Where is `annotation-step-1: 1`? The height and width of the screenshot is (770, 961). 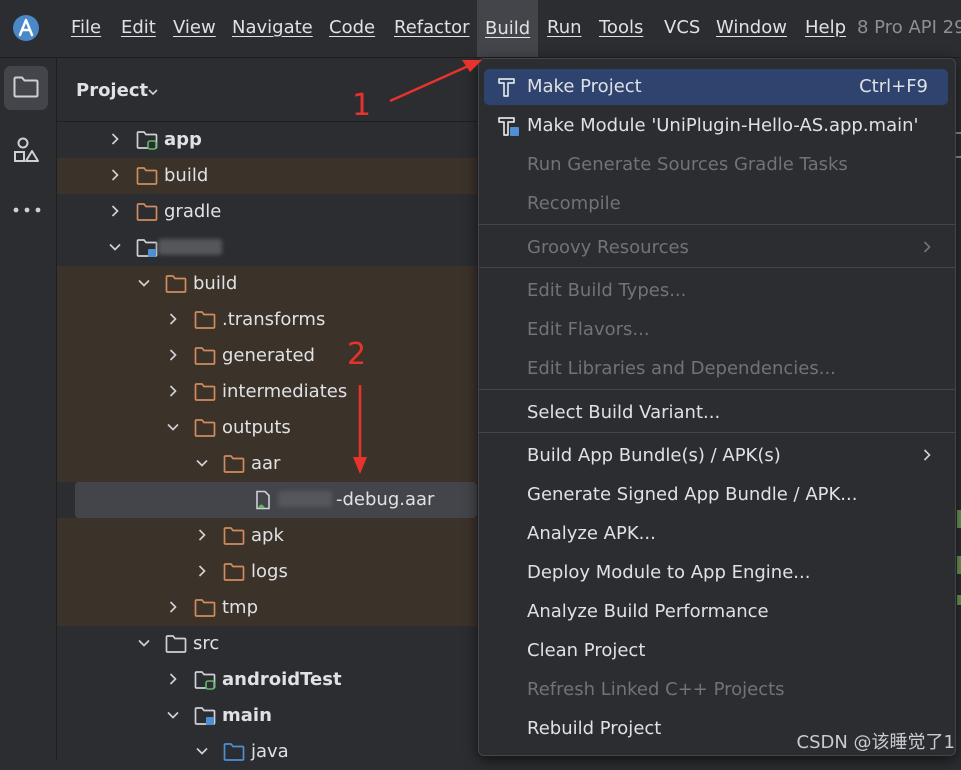 annotation-step-1: 1 is located at coordinates (362, 105).